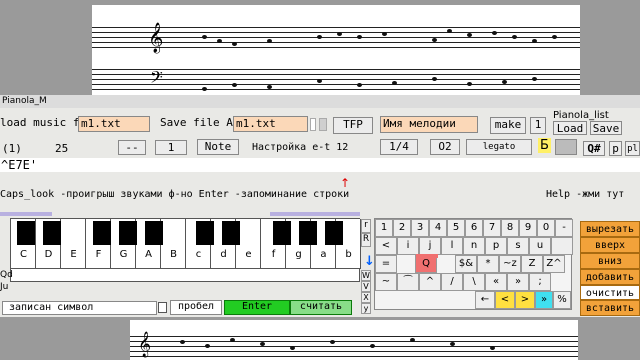 The image size is (640, 360). I want to click on grid-btn-1: 1, so click(384, 228).